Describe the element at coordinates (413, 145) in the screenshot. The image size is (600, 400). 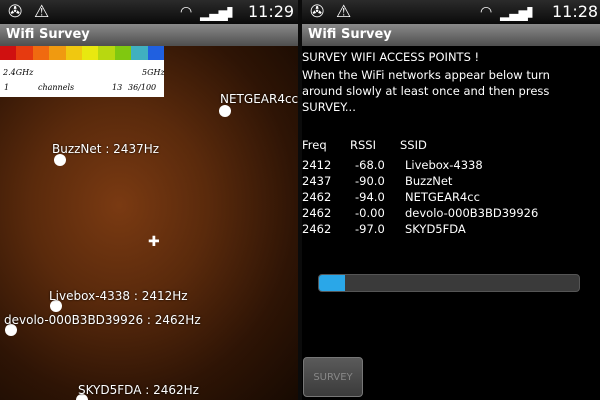
I see `column-header-ssid: SSID` at that location.